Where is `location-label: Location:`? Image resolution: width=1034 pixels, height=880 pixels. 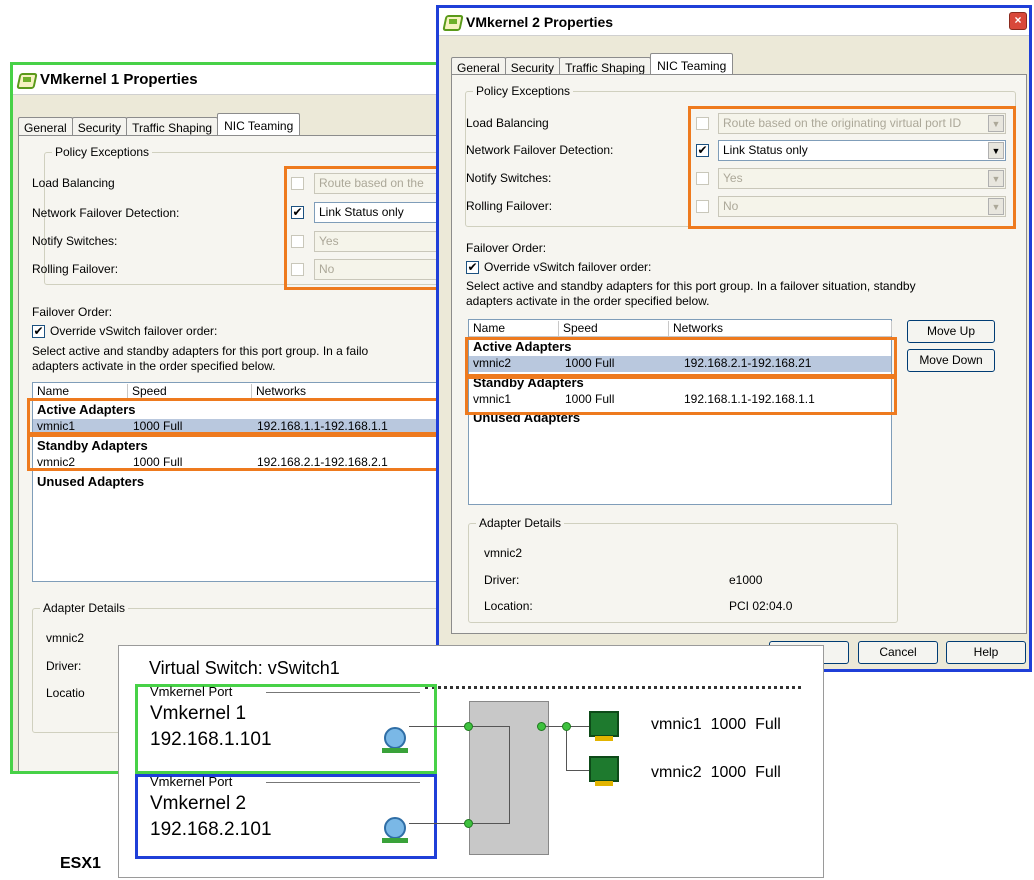
location-label: Location: is located at coordinates (508, 606).